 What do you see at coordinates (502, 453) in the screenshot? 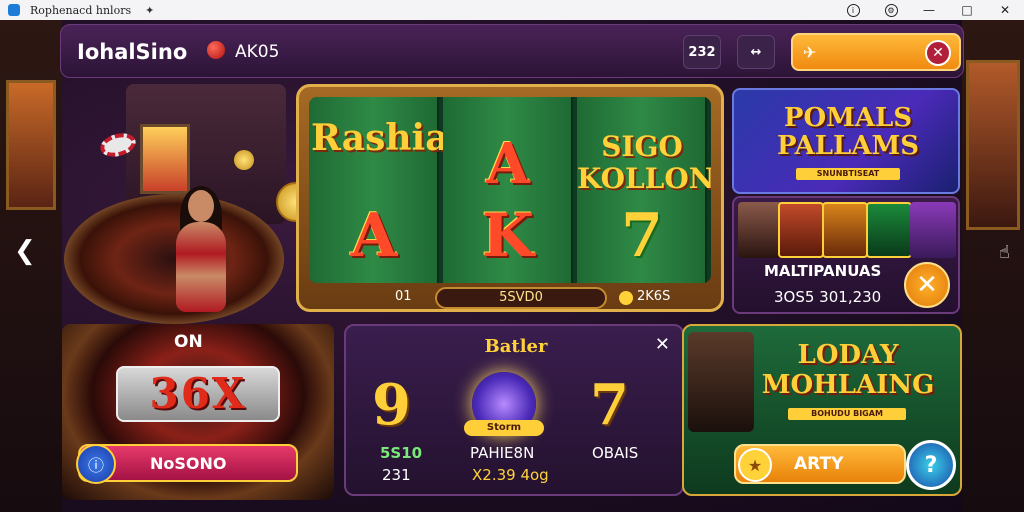
I see `mid-stat: PAHIE8N` at bounding box center [502, 453].